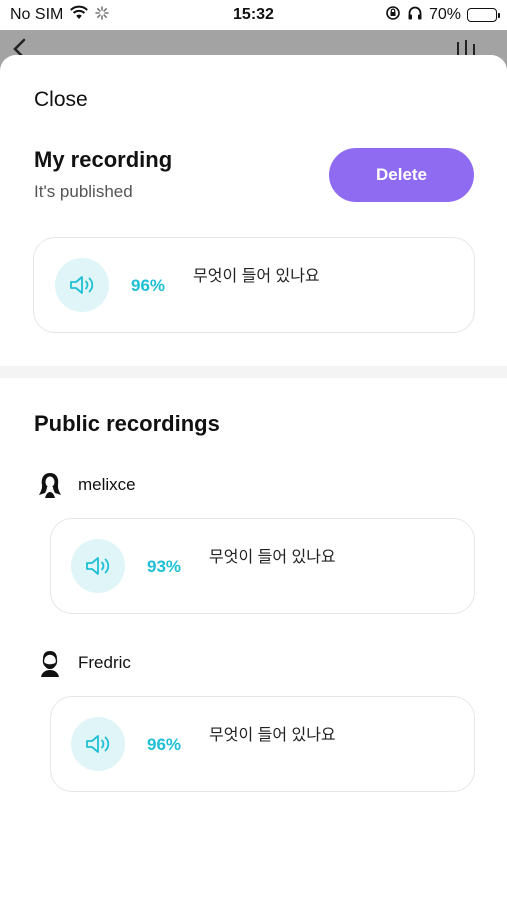 The height and width of the screenshot is (900, 507). What do you see at coordinates (107, 484) in the screenshot?
I see `username: melixce` at bounding box center [107, 484].